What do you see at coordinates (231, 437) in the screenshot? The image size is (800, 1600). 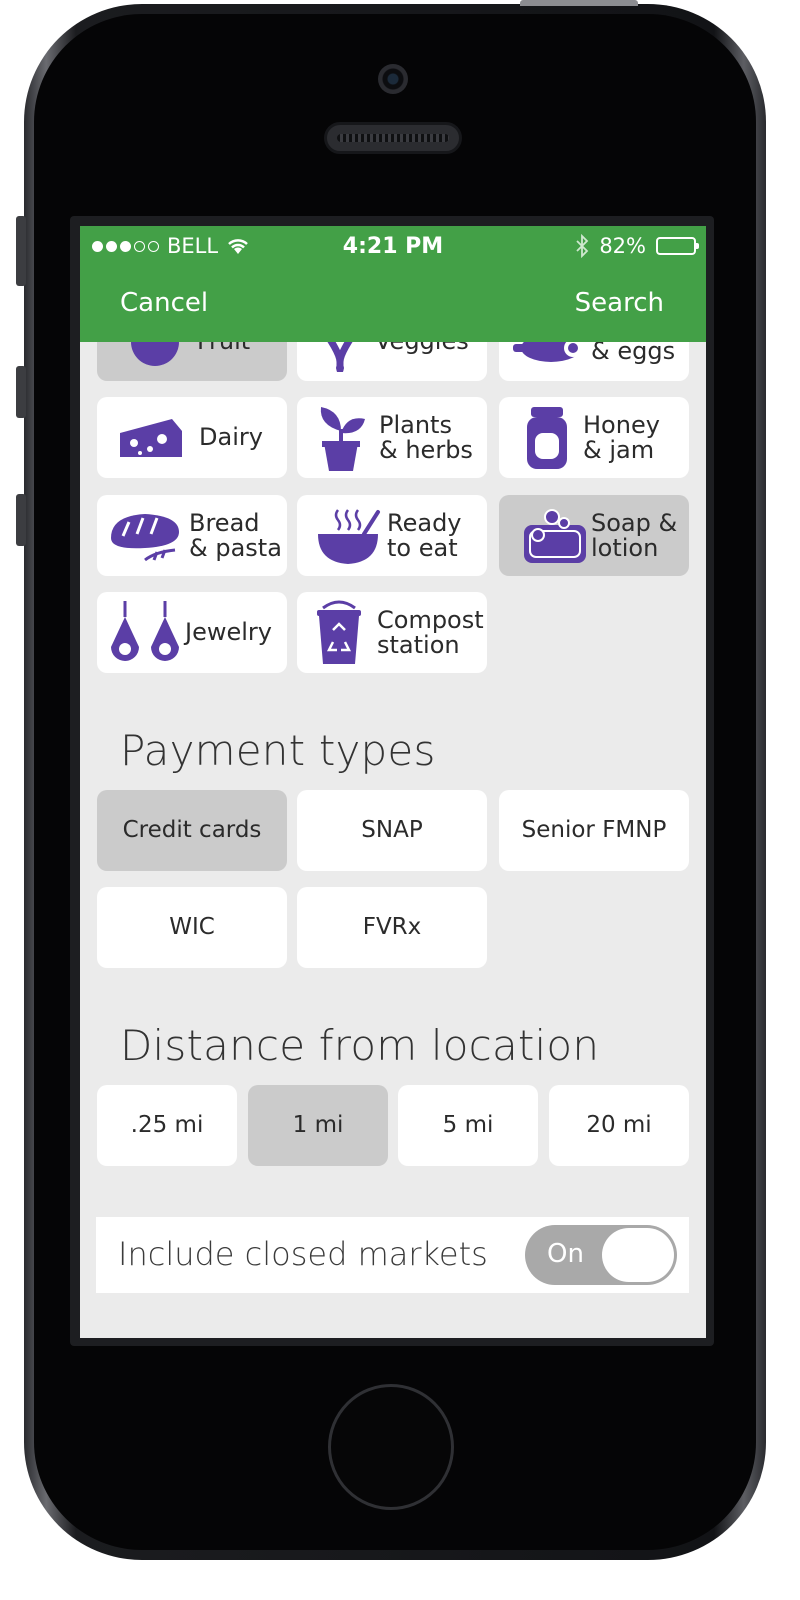 I see `category-label: Dairy` at bounding box center [231, 437].